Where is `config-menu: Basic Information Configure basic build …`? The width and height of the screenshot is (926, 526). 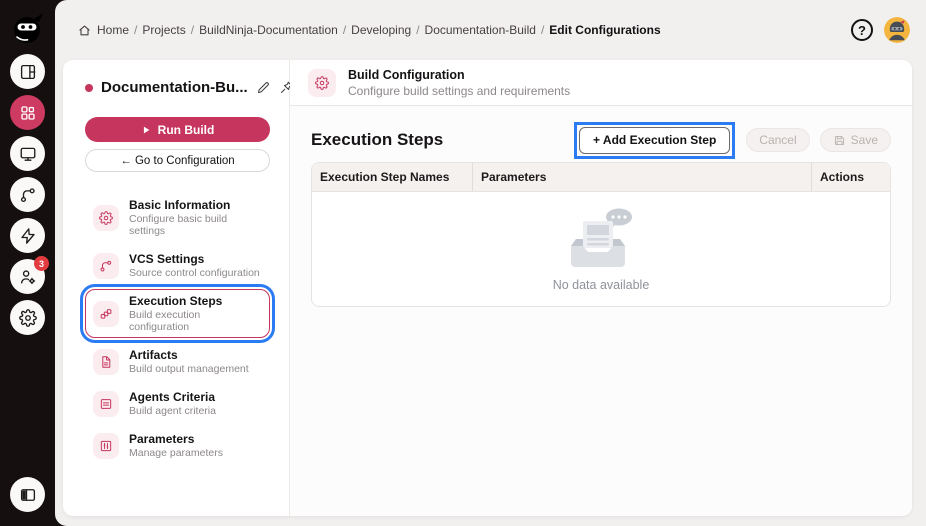 config-menu: Basic Information Configure basic build … is located at coordinates (177, 328).